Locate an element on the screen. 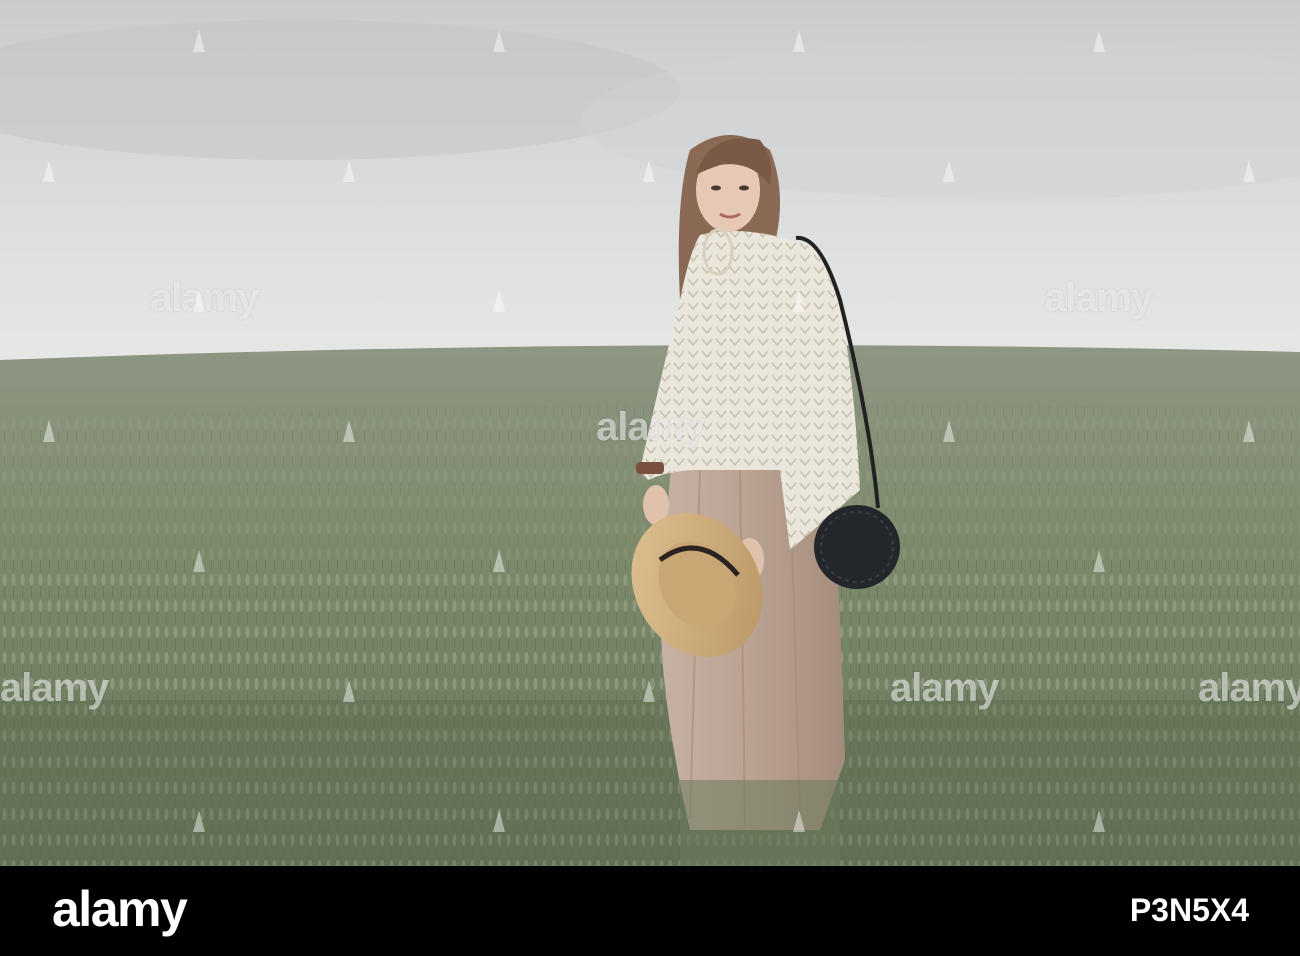  alamy-logo: alamy is located at coordinates (120, 909).